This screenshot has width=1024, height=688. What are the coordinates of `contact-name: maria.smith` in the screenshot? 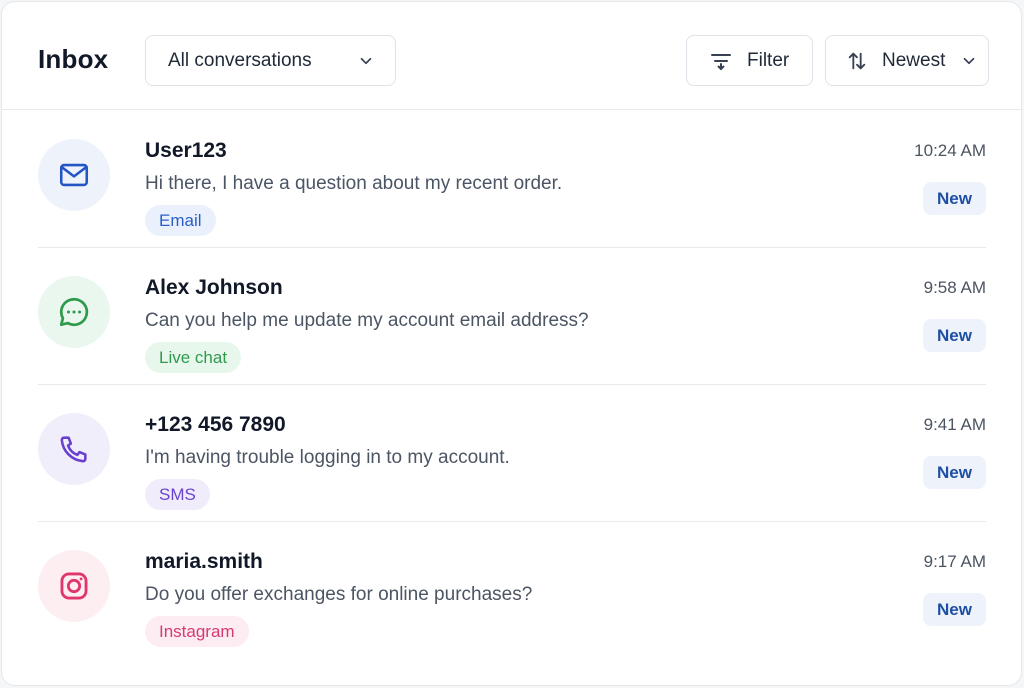 It's located at (204, 561).